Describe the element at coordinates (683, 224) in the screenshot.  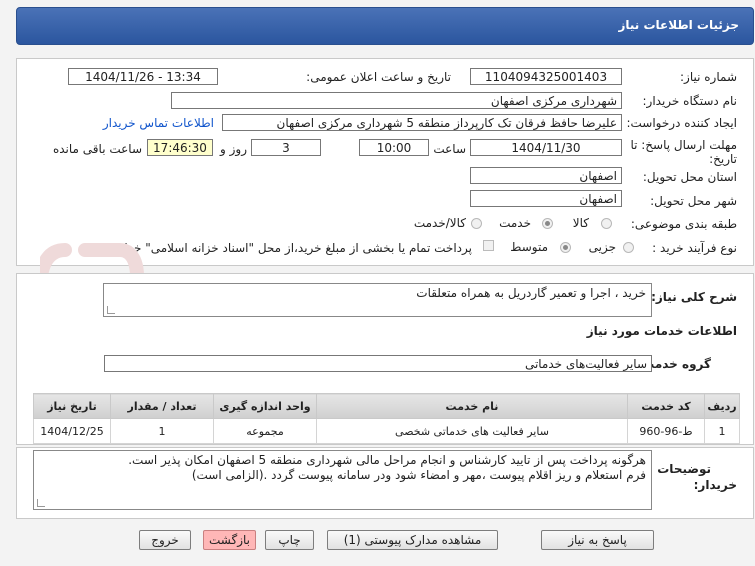
I see `category-label: طبقه بندی موضوعی:` at that location.